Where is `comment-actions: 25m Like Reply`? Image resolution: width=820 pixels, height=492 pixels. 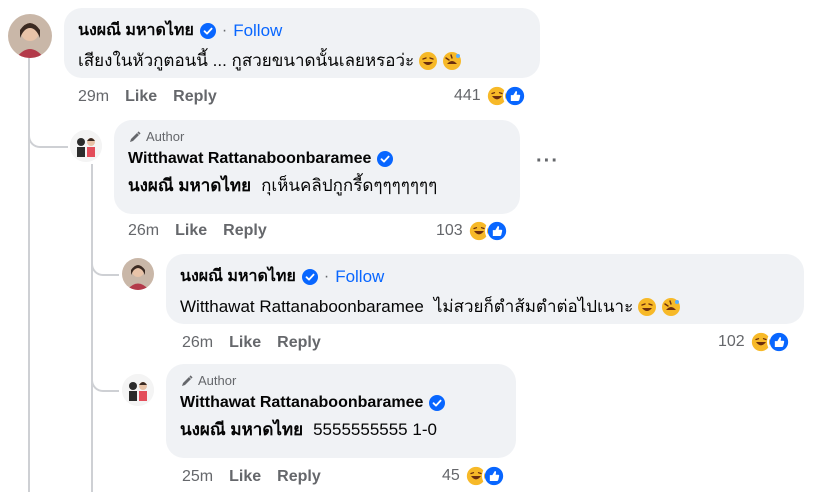 comment-actions: 25m Like Reply is located at coordinates (251, 477).